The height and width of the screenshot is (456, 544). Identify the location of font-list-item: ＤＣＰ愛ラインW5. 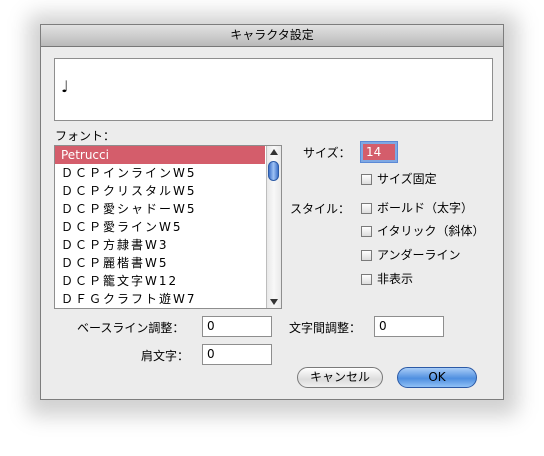
(160, 227).